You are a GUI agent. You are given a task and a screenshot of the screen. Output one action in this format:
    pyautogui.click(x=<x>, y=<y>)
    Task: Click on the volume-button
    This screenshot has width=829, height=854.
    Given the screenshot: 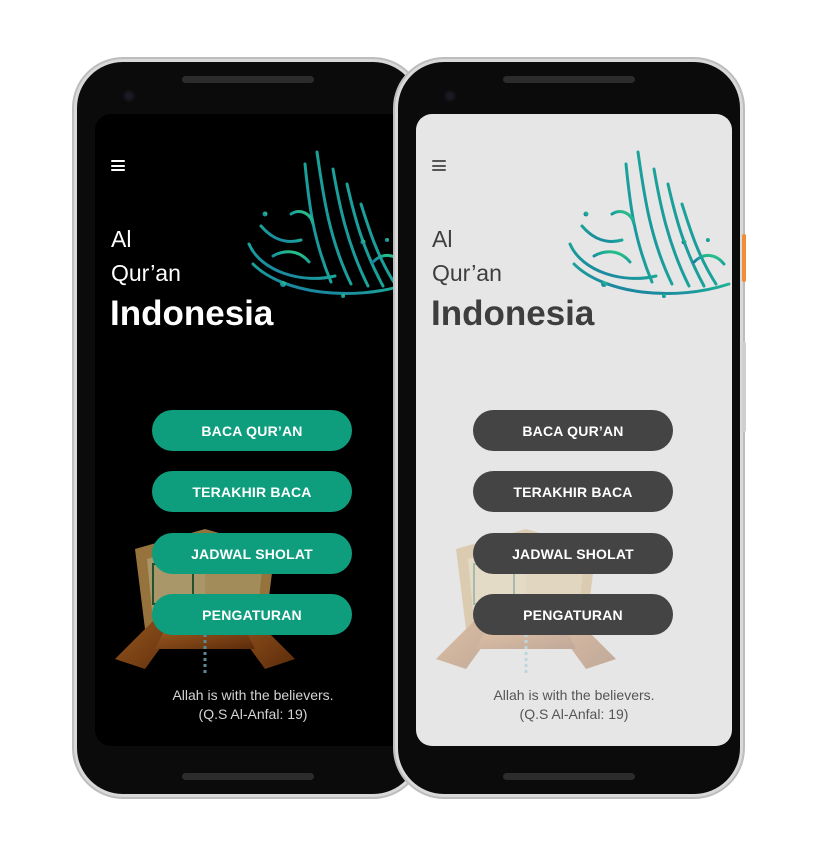 What is the action you would take?
    pyautogui.click(x=744, y=387)
    